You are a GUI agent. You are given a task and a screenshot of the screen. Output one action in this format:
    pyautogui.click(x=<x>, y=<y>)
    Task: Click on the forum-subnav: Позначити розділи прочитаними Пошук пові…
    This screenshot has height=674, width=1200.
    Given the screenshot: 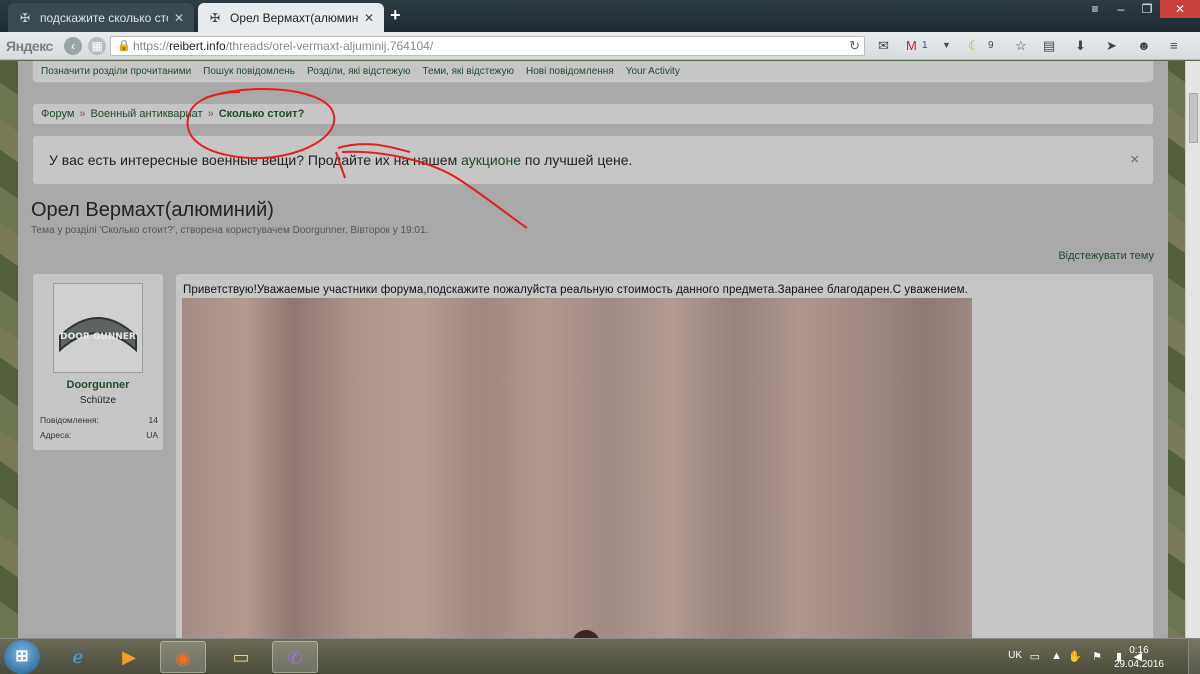 What is the action you would take?
    pyautogui.click(x=593, y=72)
    